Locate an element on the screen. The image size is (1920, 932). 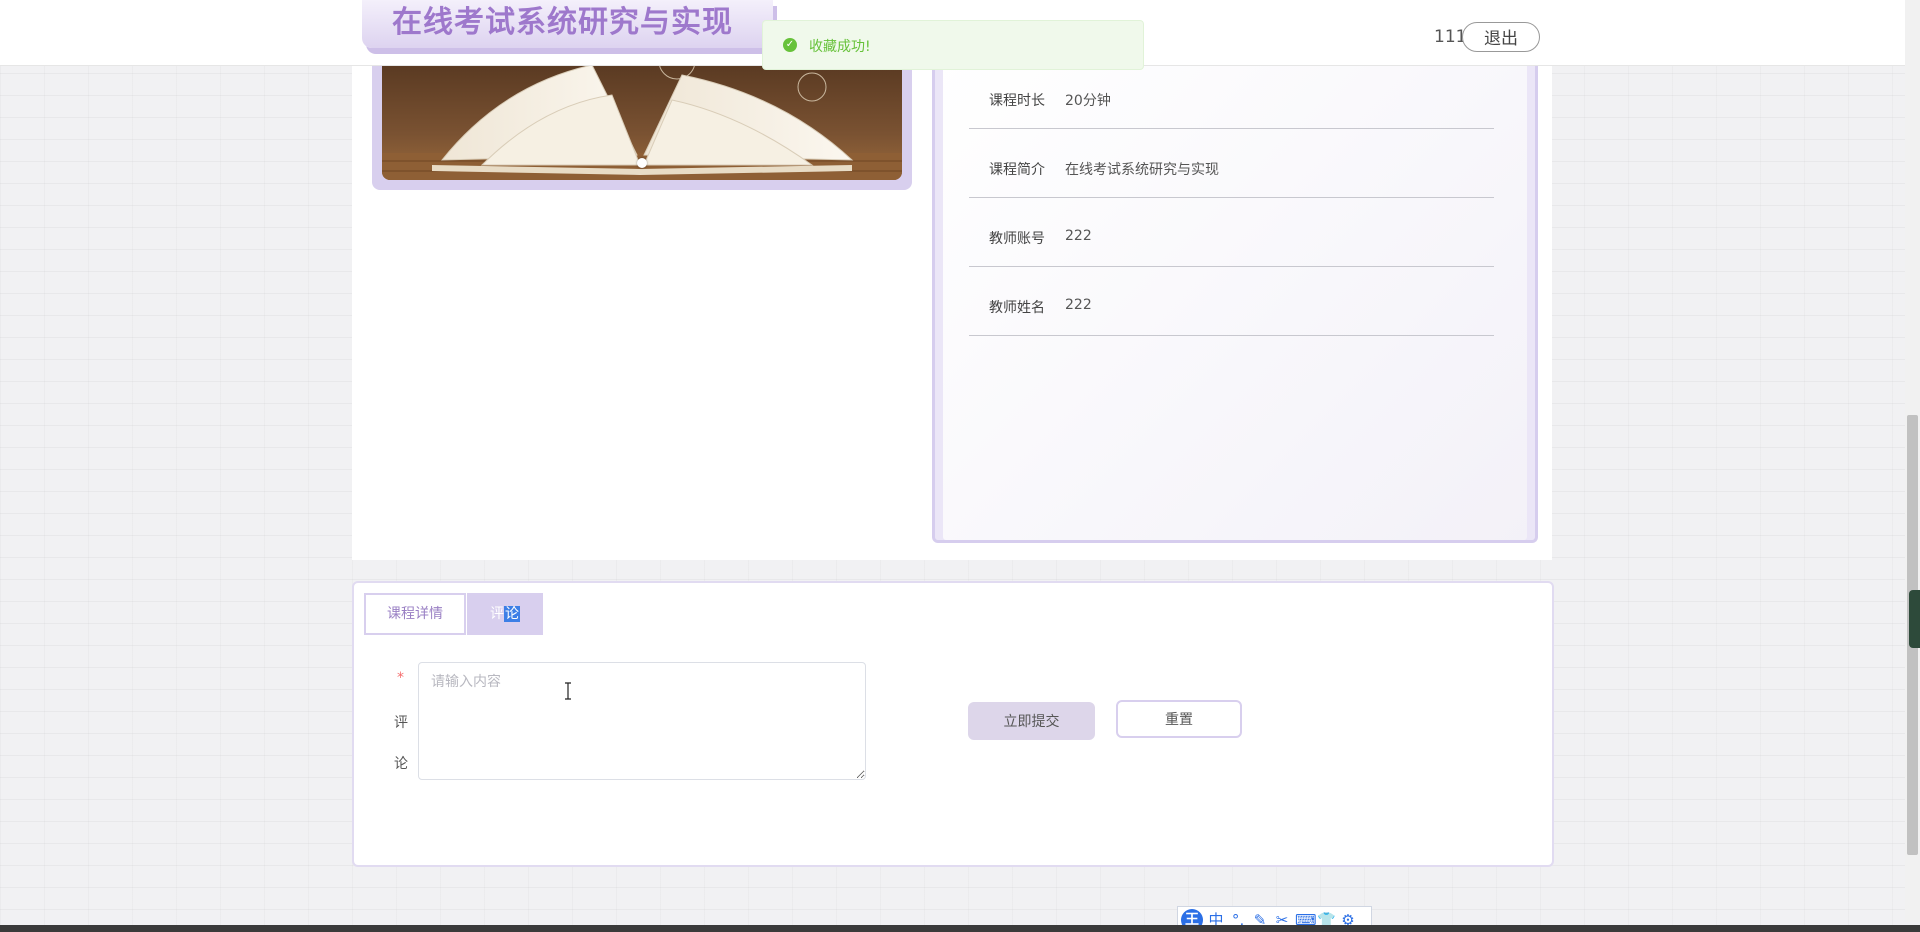
info-row-teacher-name: 教师姓名 222 is located at coordinates (1231, 301).